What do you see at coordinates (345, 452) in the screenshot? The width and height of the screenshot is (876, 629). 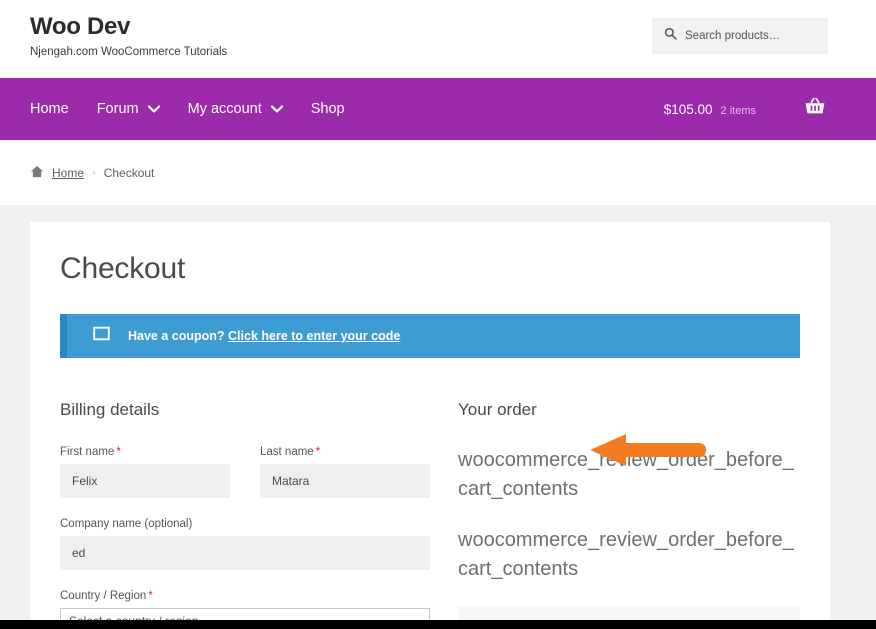 I see `field-label: Last name *` at bounding box center [345, 452].